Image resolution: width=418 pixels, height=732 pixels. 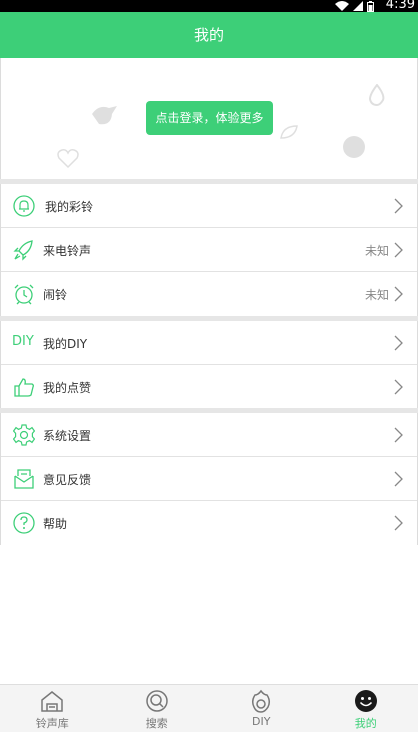 What do you see at coordinates (209, 523) in the screenshot?
I see `menu-item-help: 帮助` at bounding box center [209, 523].